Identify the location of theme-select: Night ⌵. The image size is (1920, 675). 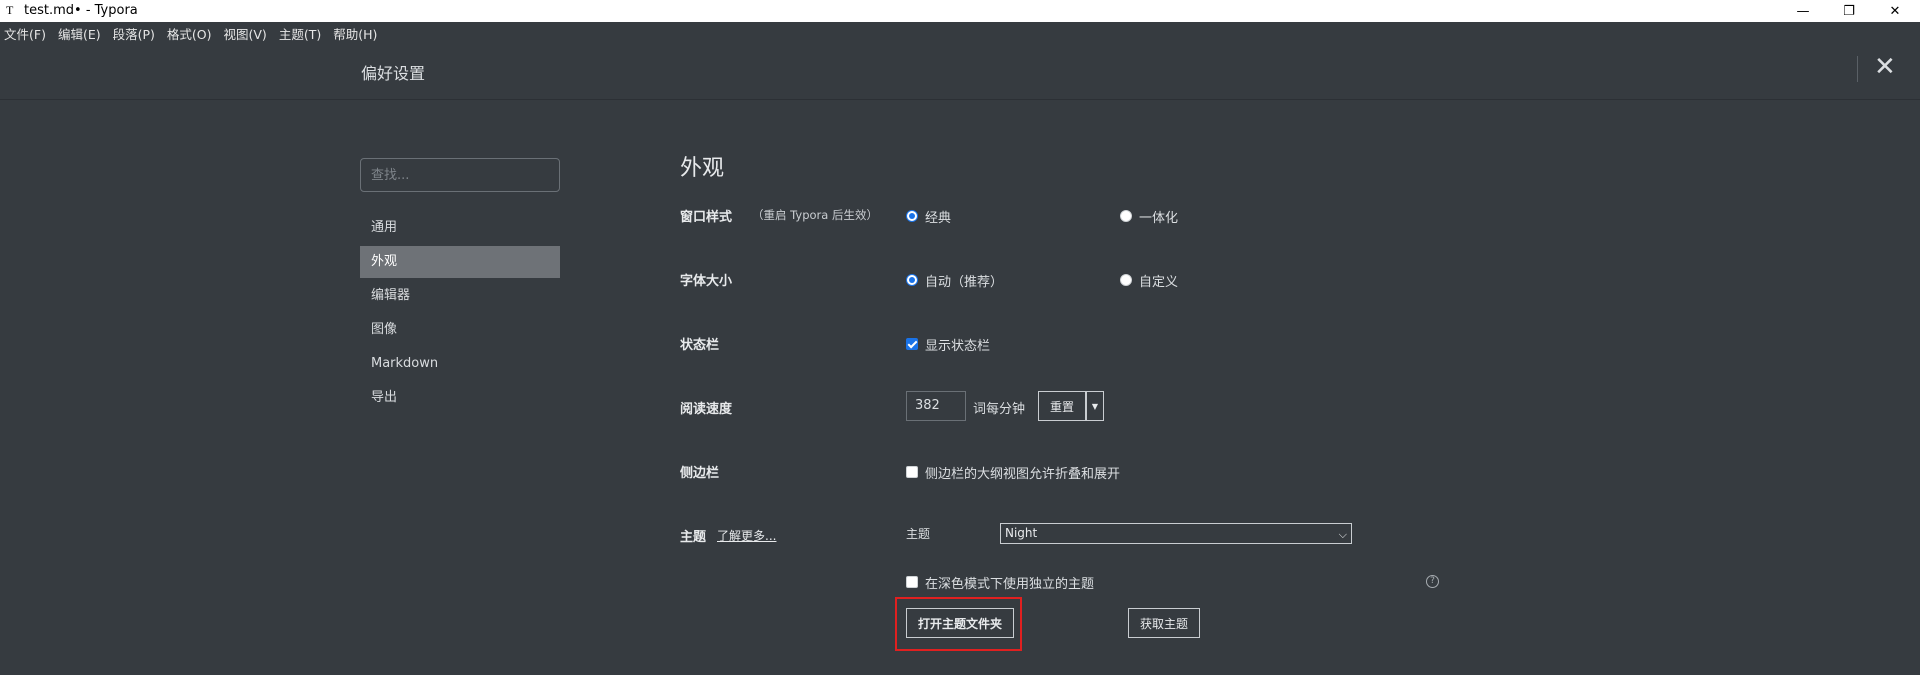
(1176, 533).